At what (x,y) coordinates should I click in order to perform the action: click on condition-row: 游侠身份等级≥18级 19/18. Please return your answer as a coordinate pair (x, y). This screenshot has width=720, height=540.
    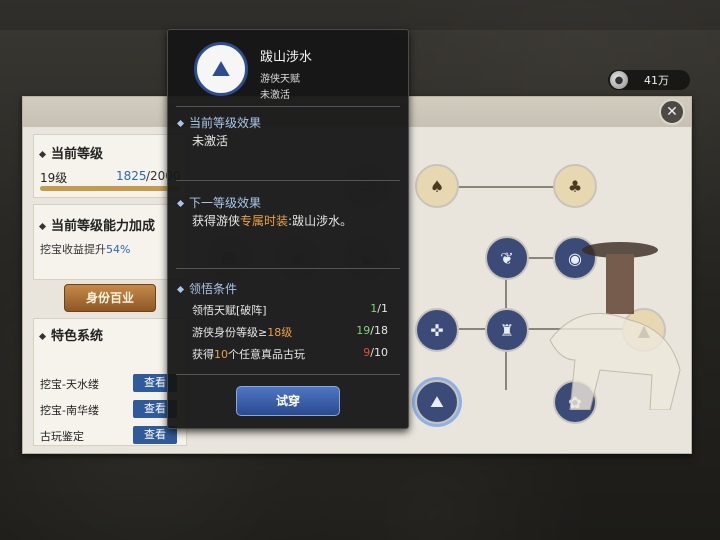
    Looking at the image, I should click on (290, 331).